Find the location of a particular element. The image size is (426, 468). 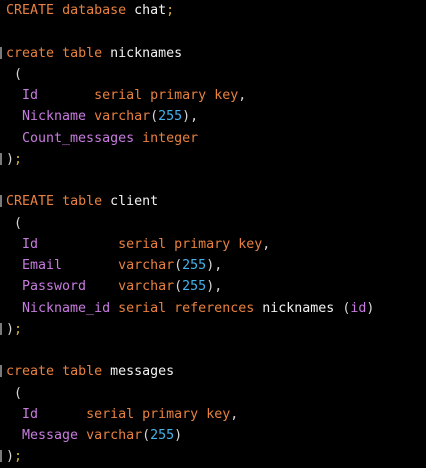

code-line: create table nicknames is located at coordinates (213, 53).